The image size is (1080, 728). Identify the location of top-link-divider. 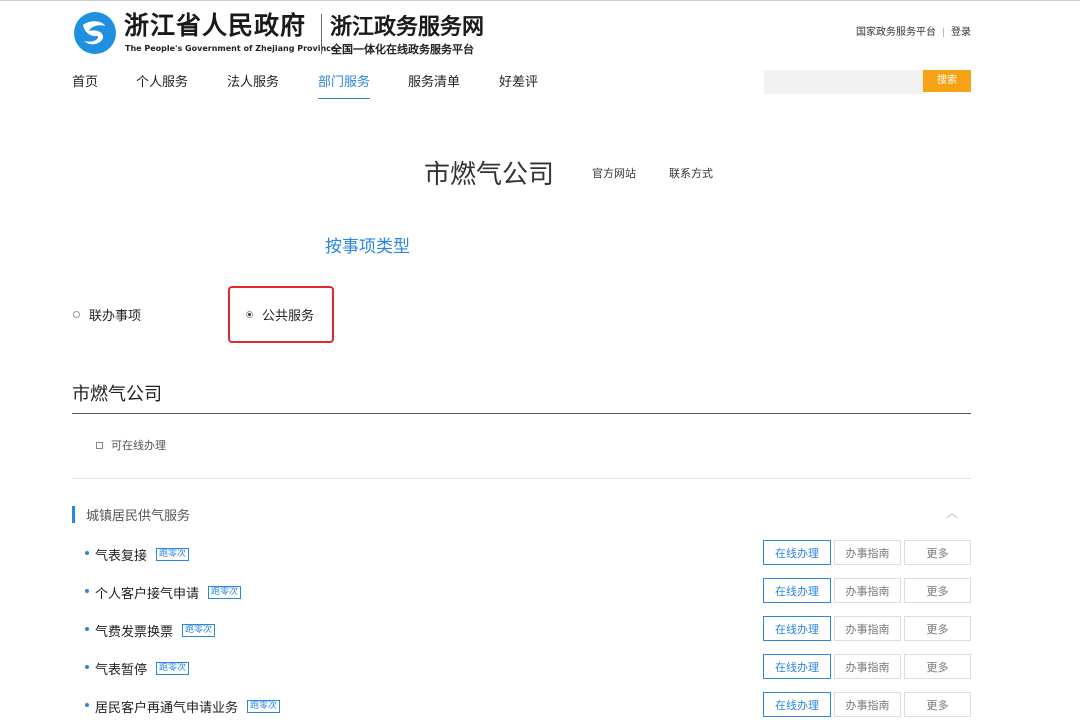
(943, 32).